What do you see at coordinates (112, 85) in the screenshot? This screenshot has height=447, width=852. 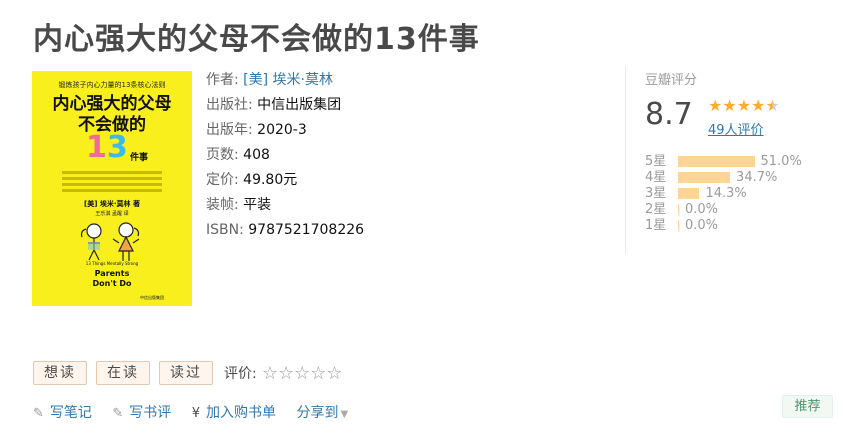 I see `cover-tagline: 锻炼孩子内心力量的13条核心法则` at bounding box center [112, 85].